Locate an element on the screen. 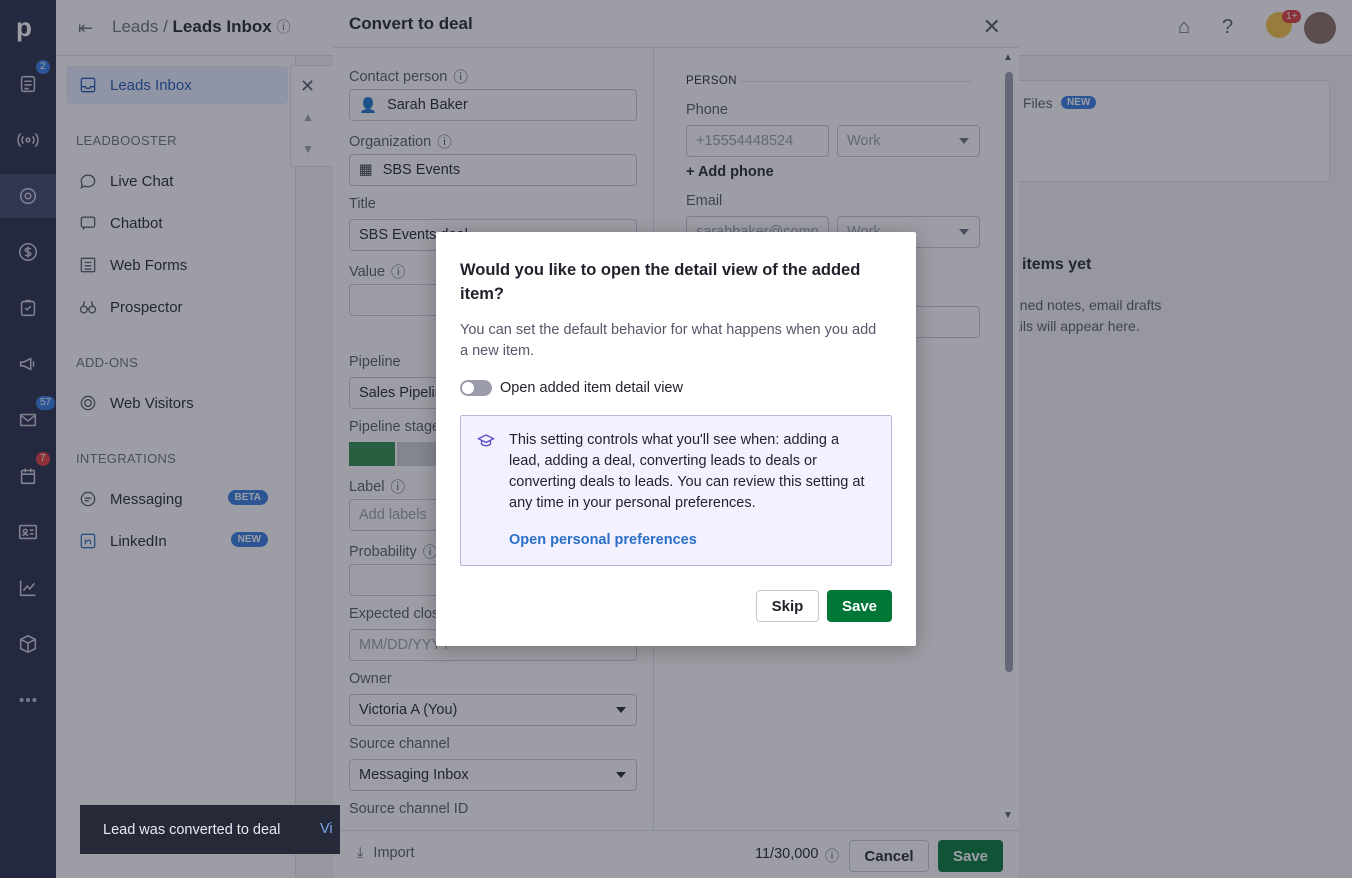 This screenshot has height=878, width=1352. save-button: Save is located at coordinates (859, 606).